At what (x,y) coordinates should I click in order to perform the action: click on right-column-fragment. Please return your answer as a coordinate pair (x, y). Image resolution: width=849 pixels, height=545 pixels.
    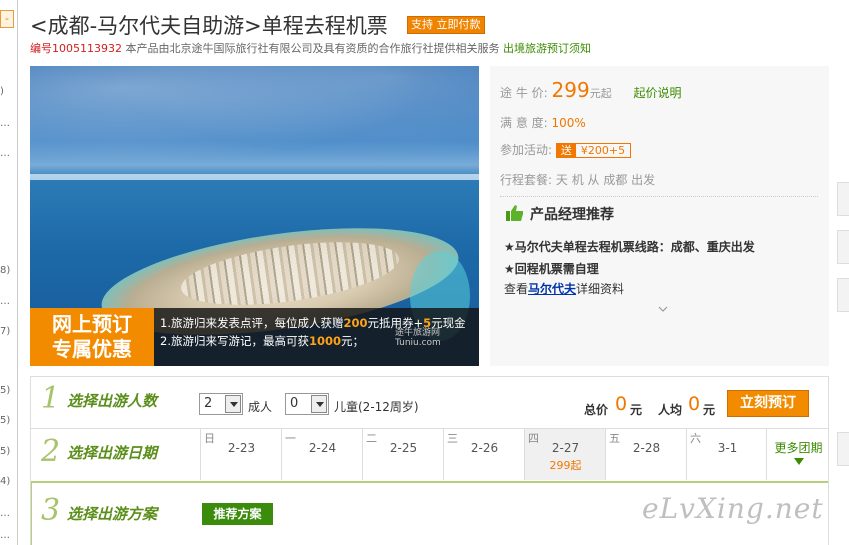
    Looking at the image, I should click on (843, 352).